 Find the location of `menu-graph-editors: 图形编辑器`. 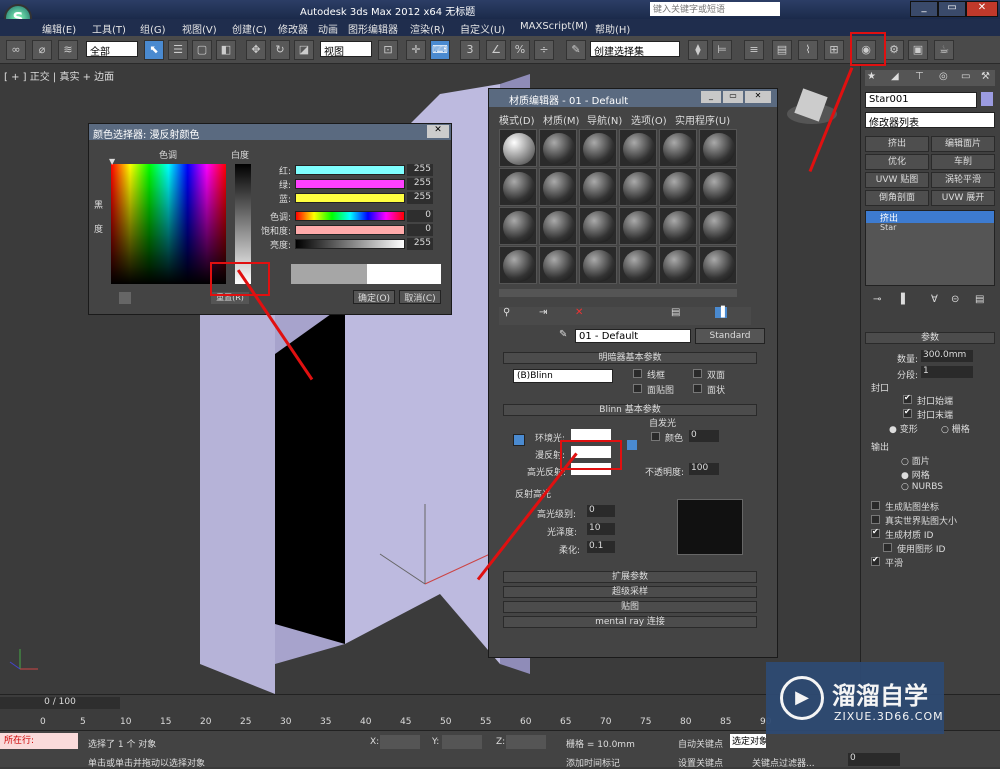

menu-graph-editors: 图形编辑器 is located at coordinates (373, 28).